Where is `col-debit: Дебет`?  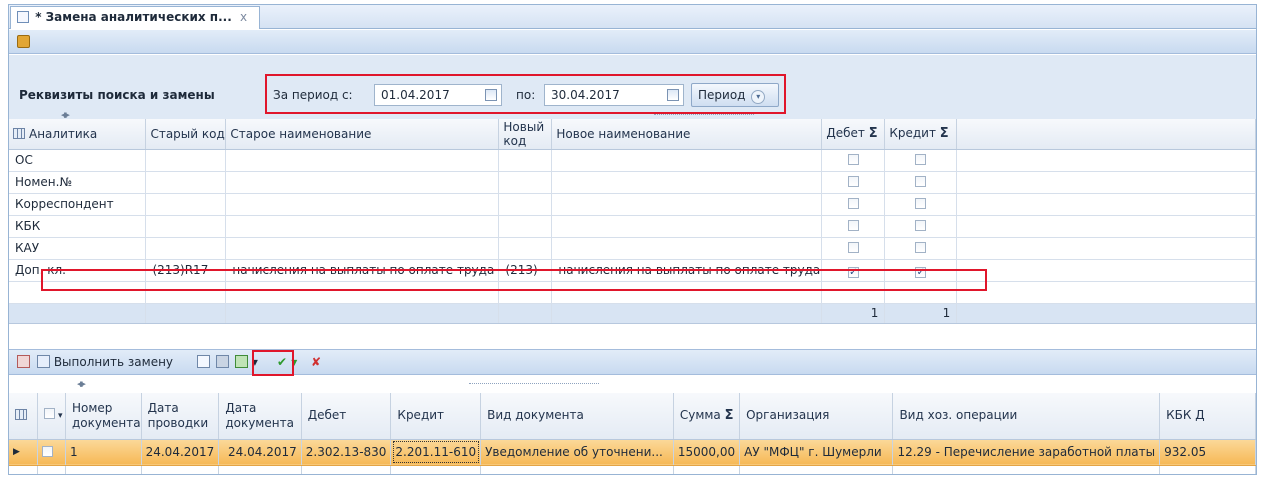 col-debit: Дебет is located at coordinates (346, 416).